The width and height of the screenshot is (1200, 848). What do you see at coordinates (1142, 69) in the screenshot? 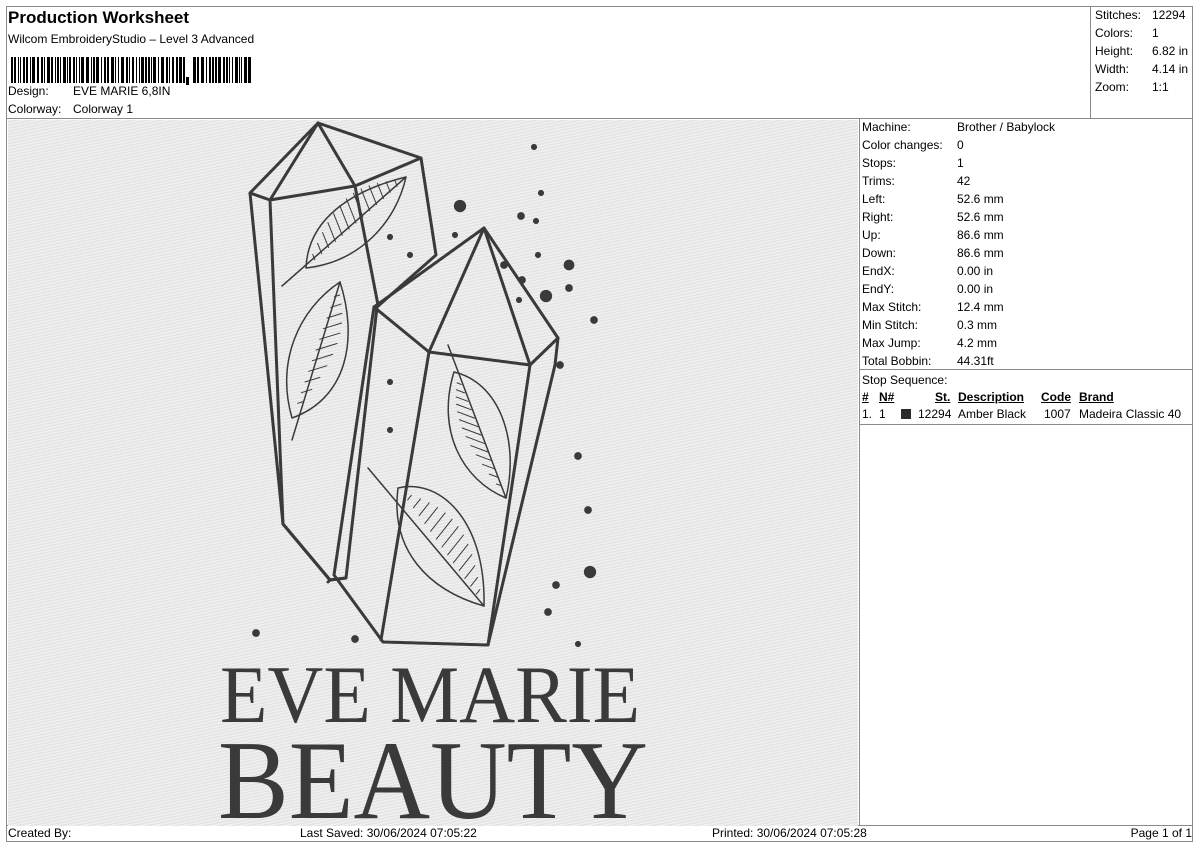
I see `summary-row: Width: 4.14 in` at bounding box center [1142, 69].